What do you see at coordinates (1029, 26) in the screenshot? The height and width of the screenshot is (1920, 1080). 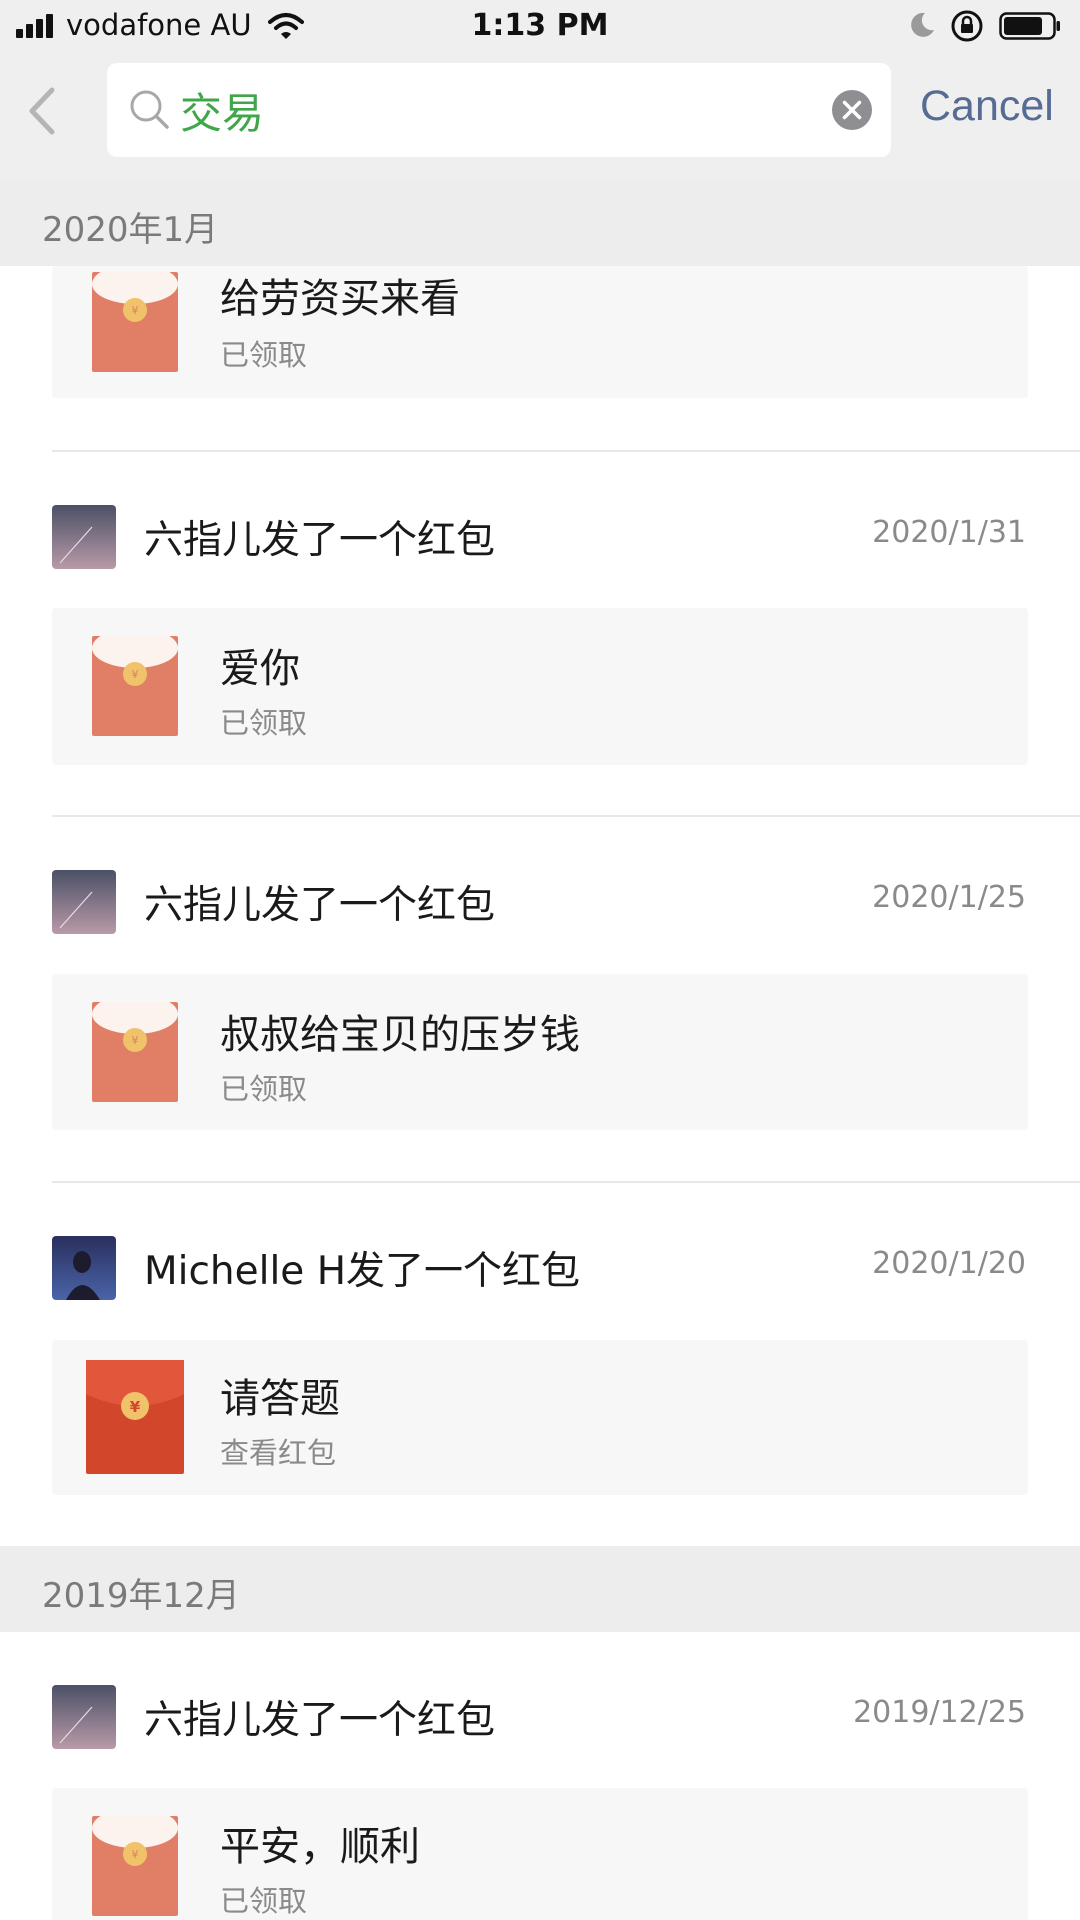 I see `battery-icon` at bounding box center [1029, 26].